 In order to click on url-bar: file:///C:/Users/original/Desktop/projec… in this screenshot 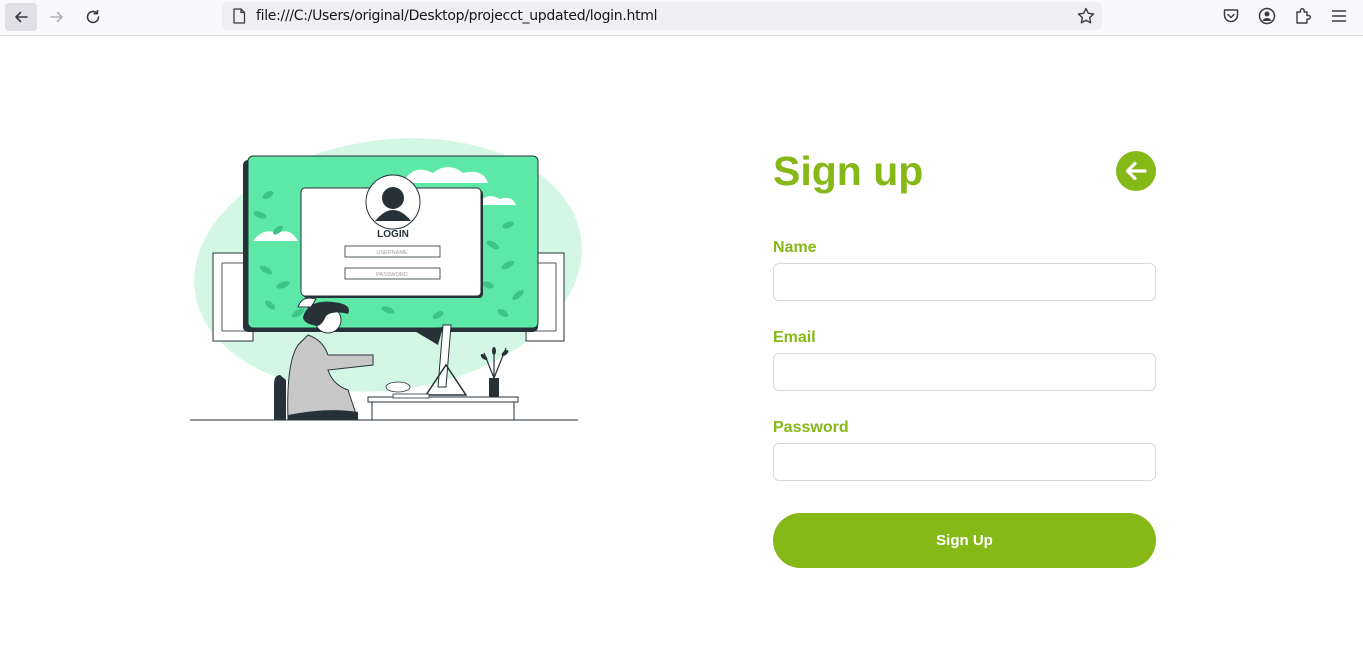, I will do `click(662, 16)`.